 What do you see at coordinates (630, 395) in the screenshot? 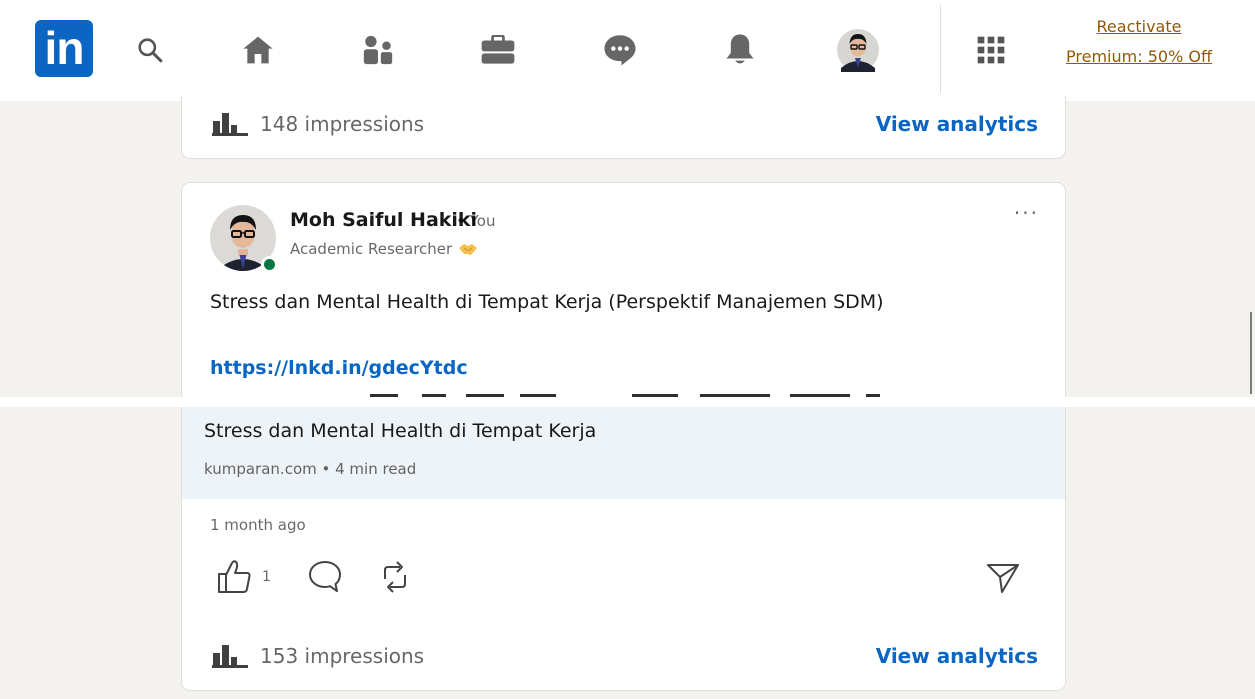
I see `image-preview-fragment` at bounding box center [630, 395].